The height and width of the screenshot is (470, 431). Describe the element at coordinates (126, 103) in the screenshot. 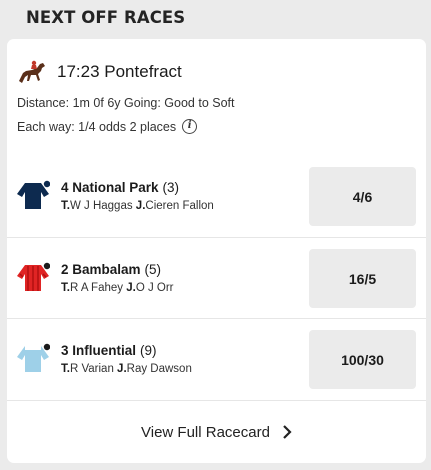

I see `race-distance-going: Distance: 1m 0f 6y Going: Good to Soft` at that location.